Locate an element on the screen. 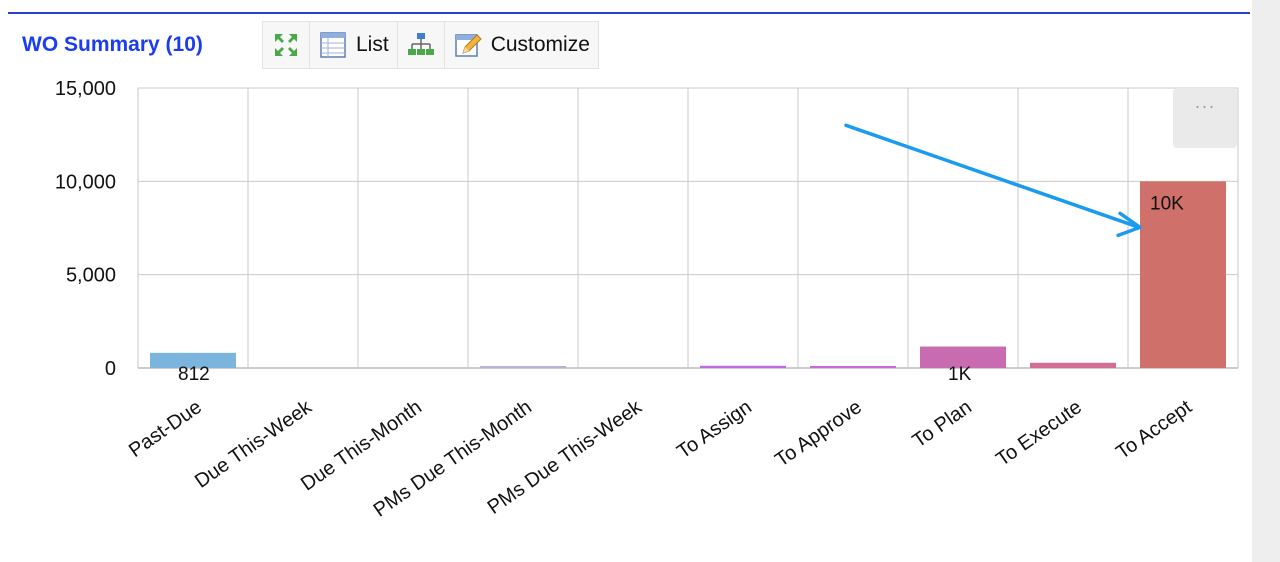 The image size is (1280, 562). y-tick-label: 0 is located at coordinates (110, 369).